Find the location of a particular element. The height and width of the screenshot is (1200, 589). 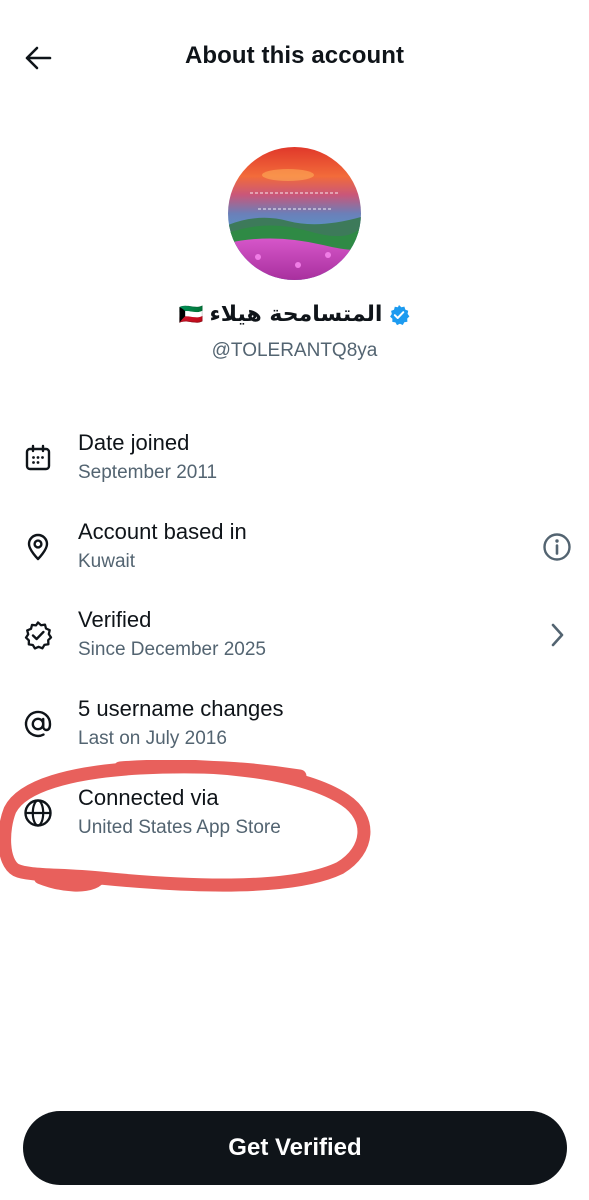

header: About this account is located at coordinates (294, 58).